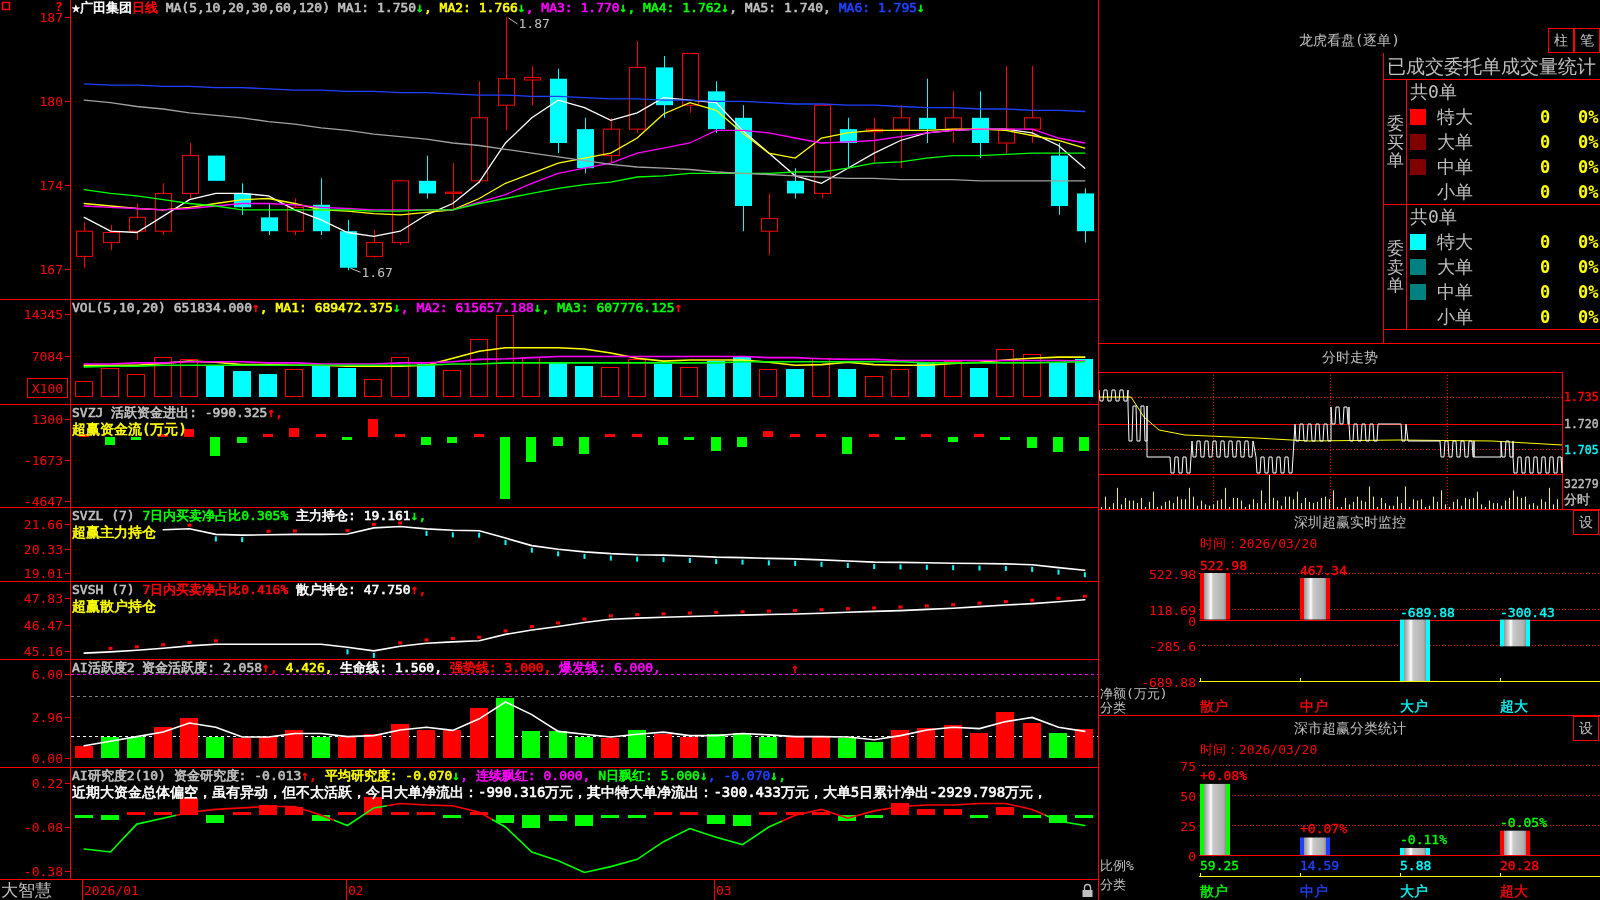 This screenshot has width=1600, height=900. What do you see at coordinates (114, 532) in the screenshot?
I see `legend-text: 超赢主力持仓` at bounding box center [114, 532].